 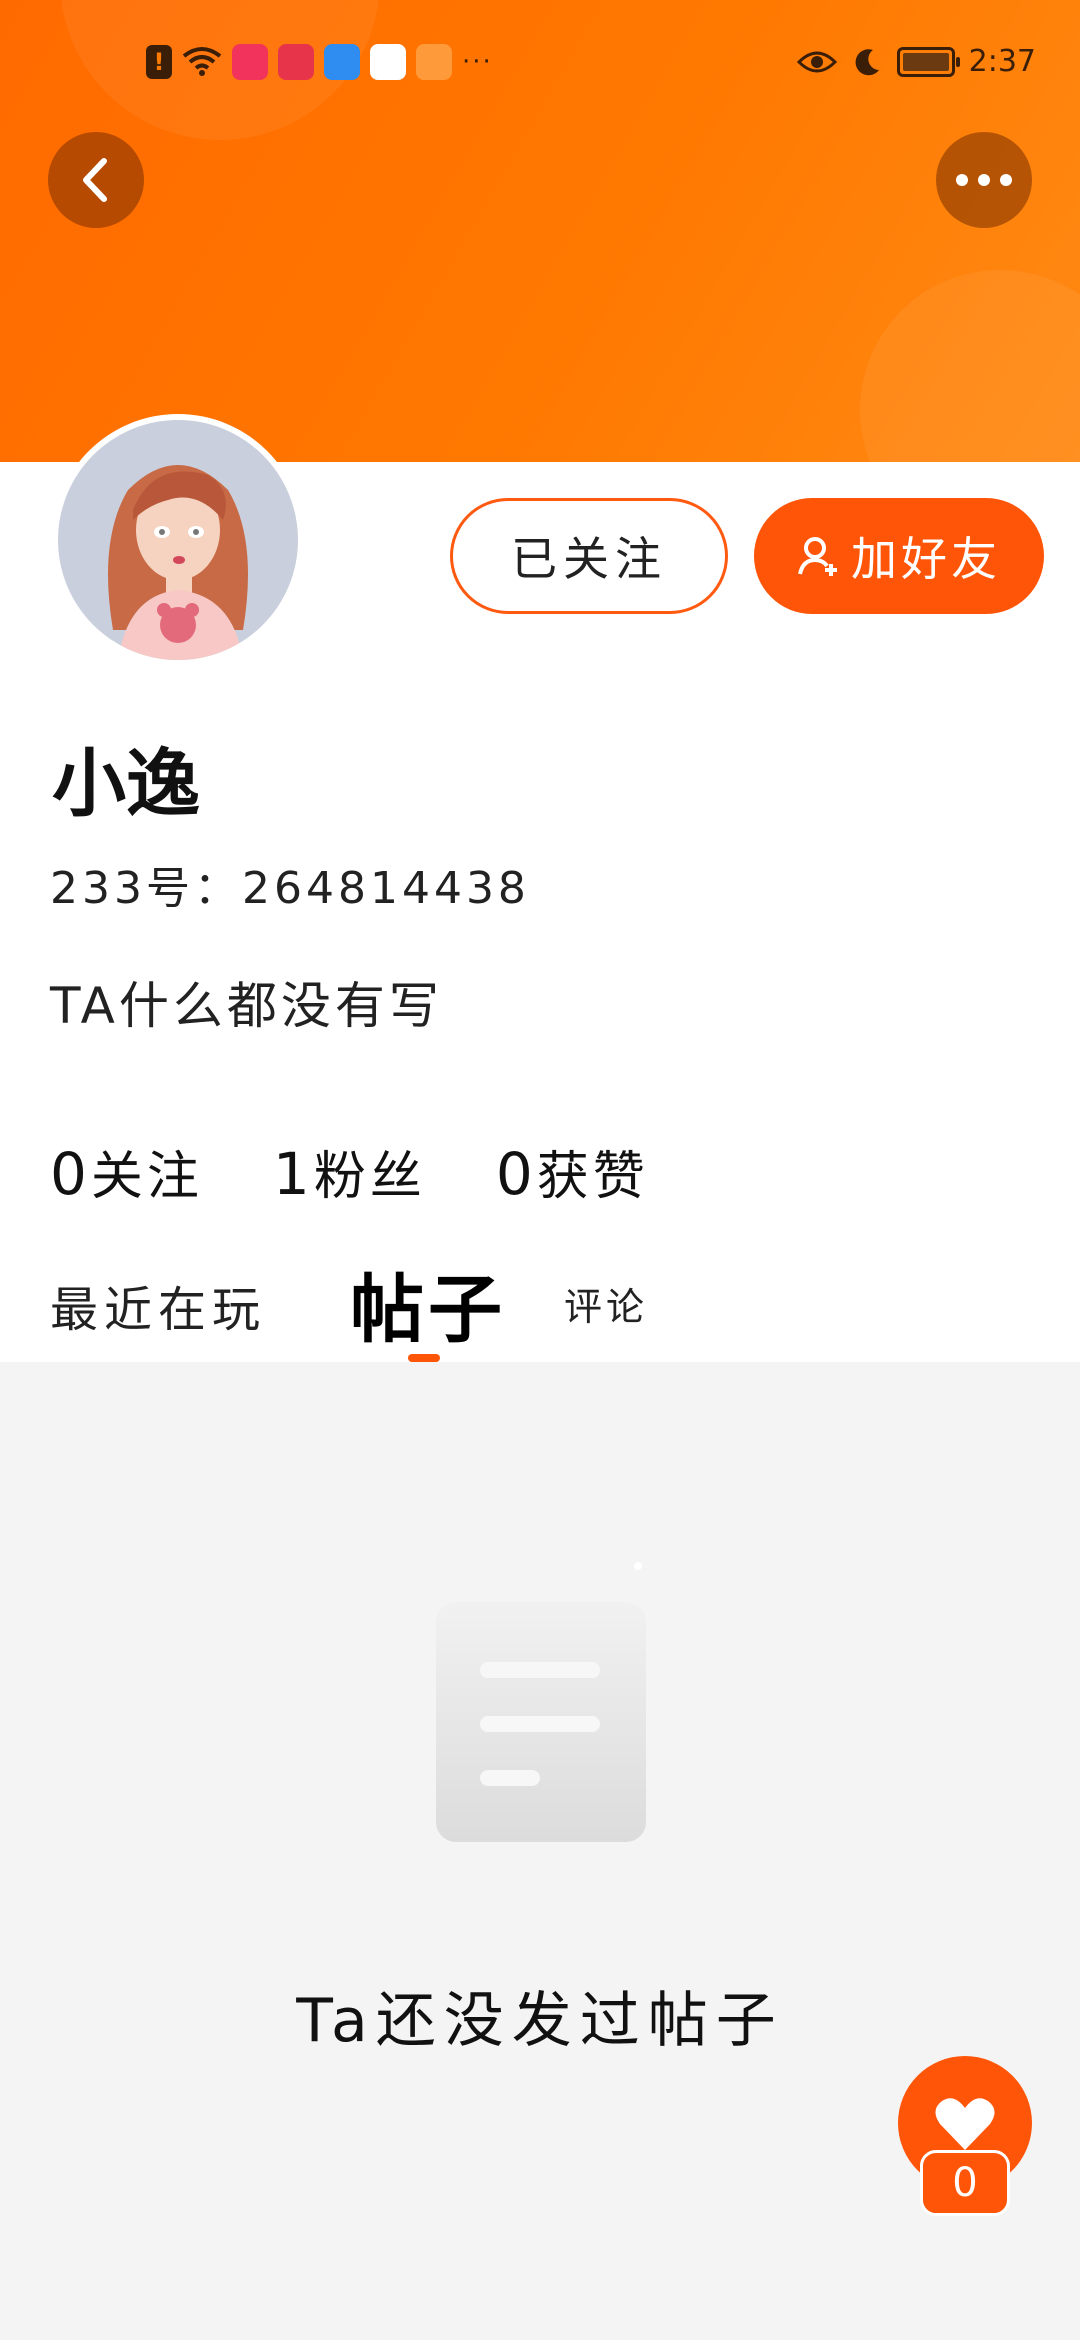 What do you see at coordinates (1002, 61) in the screenshot?
I see `clock: 2:37` at bounding box center [1002, 61].